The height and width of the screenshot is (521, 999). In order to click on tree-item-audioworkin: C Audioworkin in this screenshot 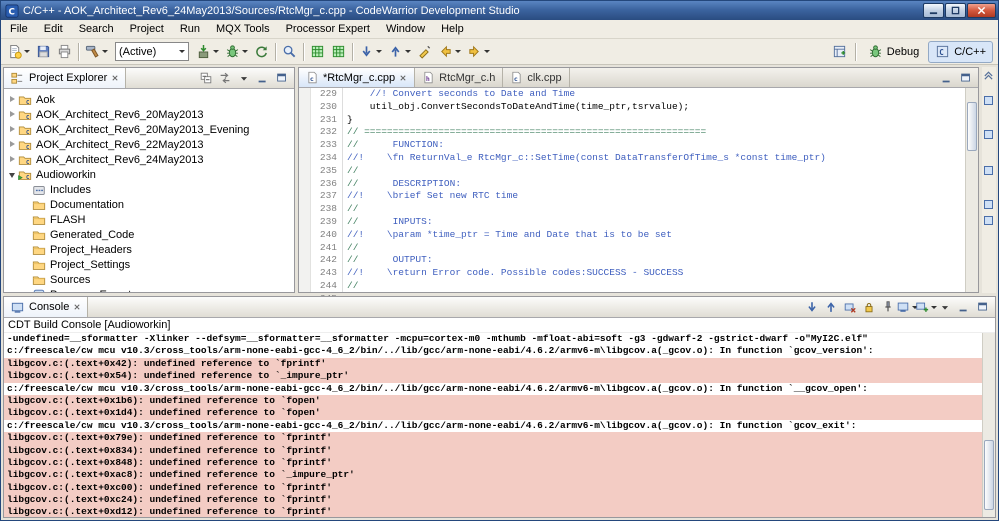, I will do `click(149, 174)`.